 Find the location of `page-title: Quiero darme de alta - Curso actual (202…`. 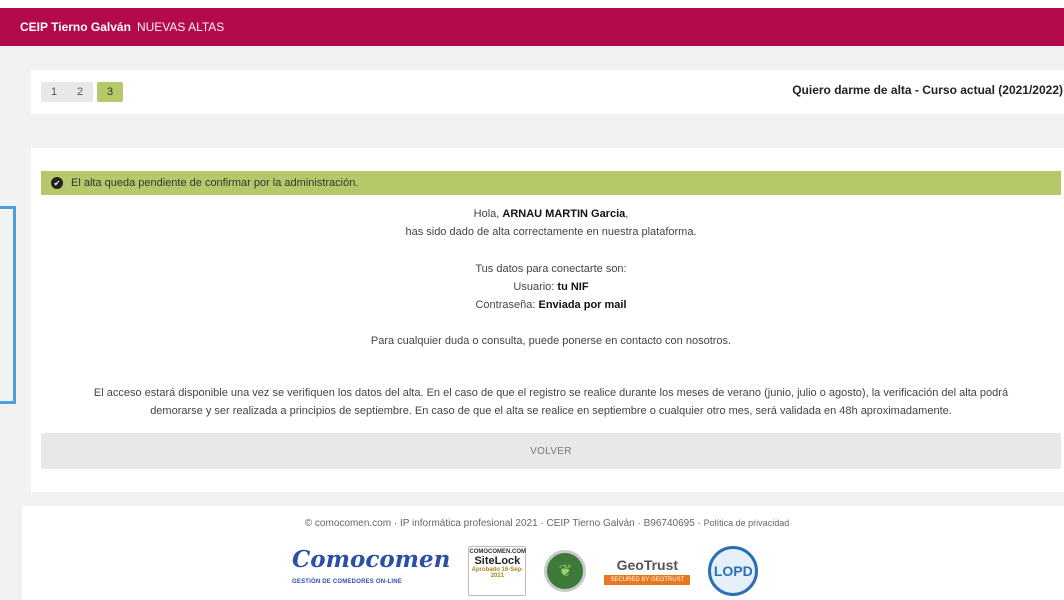

page-title: Quiero darme de alta - Curso actual (202… is located at coordinates (927, 90).